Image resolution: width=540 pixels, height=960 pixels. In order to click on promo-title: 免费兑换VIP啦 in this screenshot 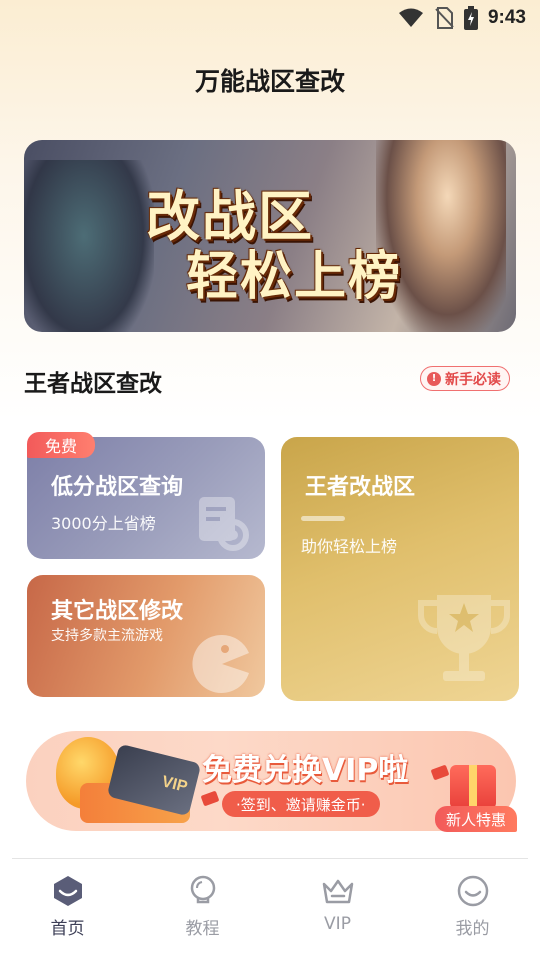, I will do `click(305, 770)`.